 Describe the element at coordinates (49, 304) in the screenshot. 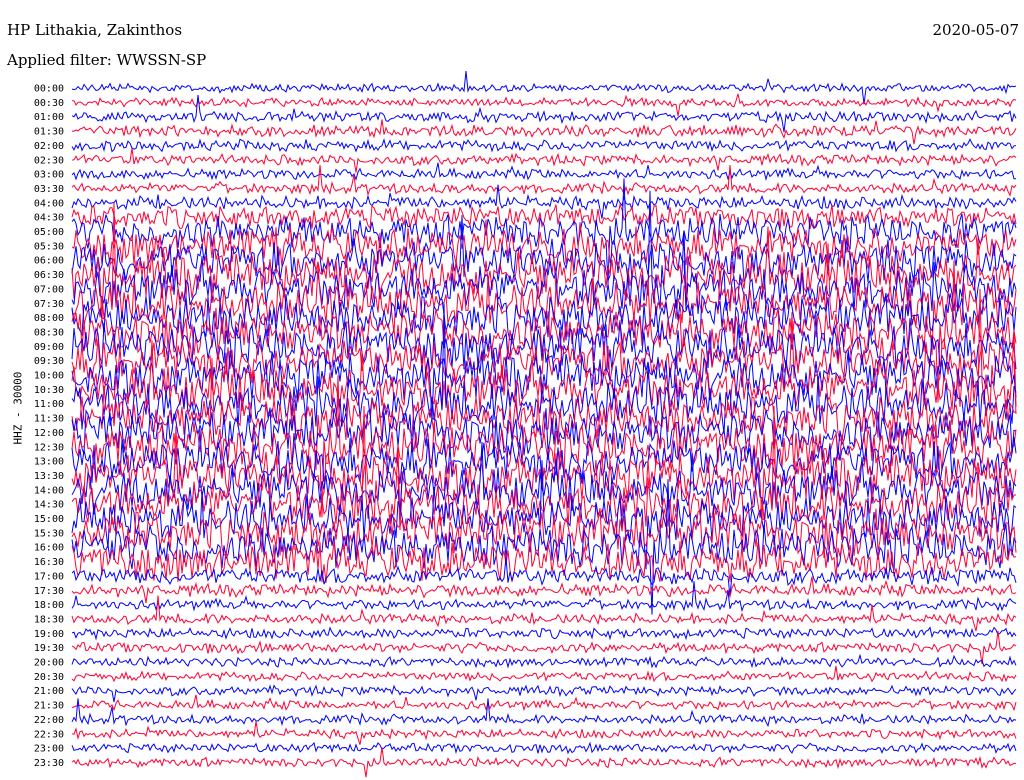

I see `tick-label-0730: 07:30` at that location.